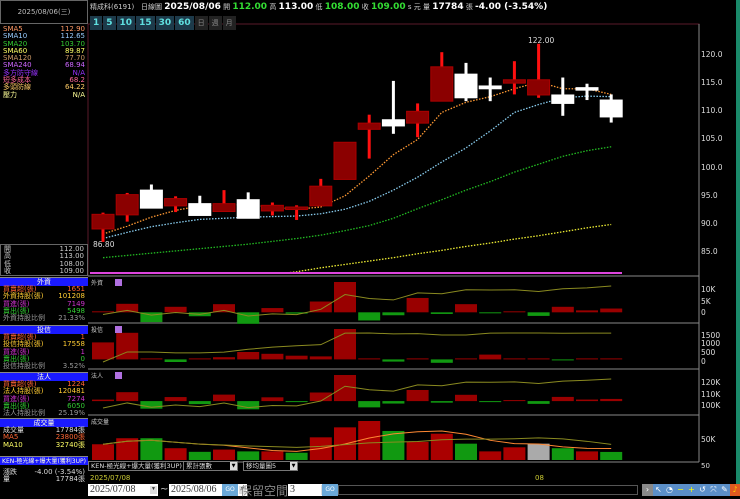  What do you see at coordinates (145, 23) in the screenshot?
I see `period-button: 15` at bounding box center [145, 23].